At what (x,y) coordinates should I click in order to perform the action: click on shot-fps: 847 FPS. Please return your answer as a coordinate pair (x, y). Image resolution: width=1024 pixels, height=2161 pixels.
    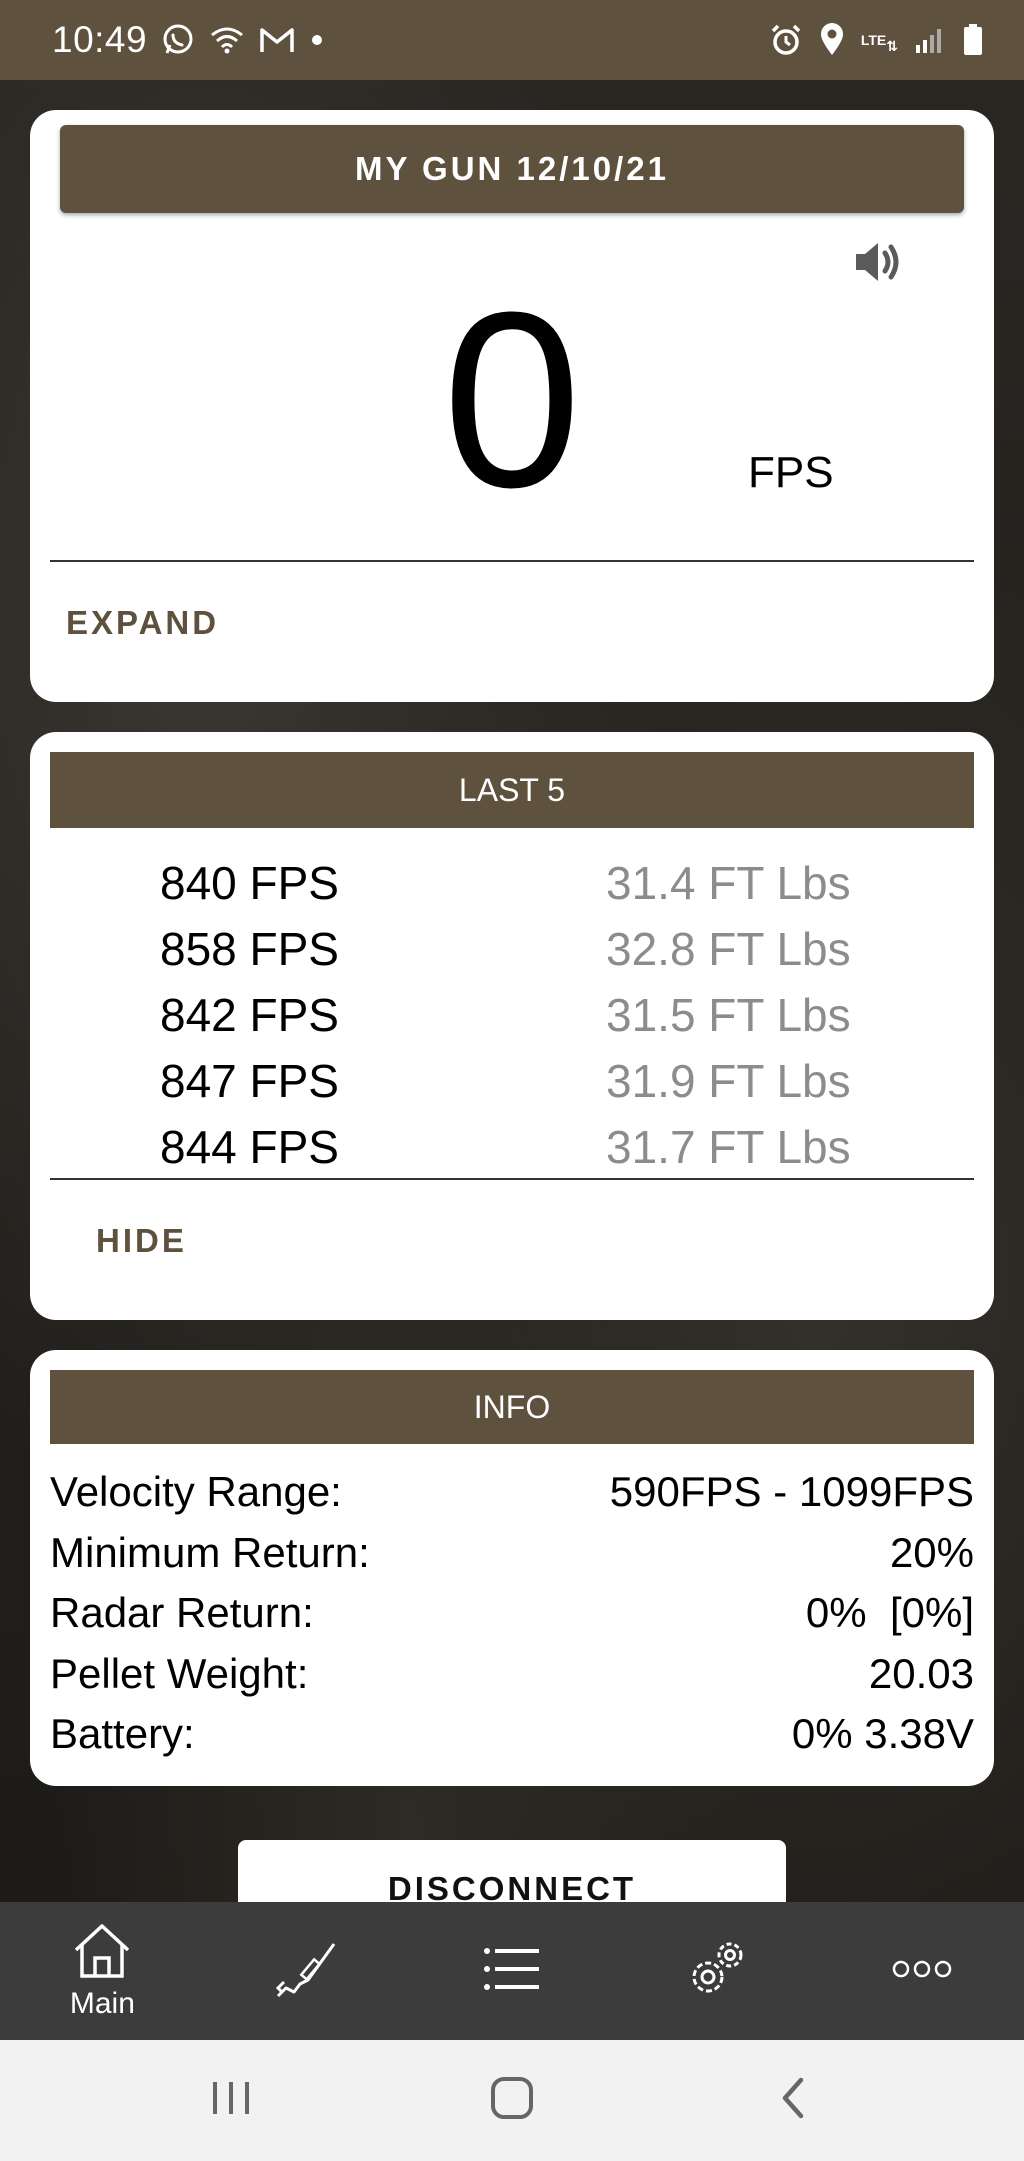
    Looking at the image, I should click on (249, 1081).